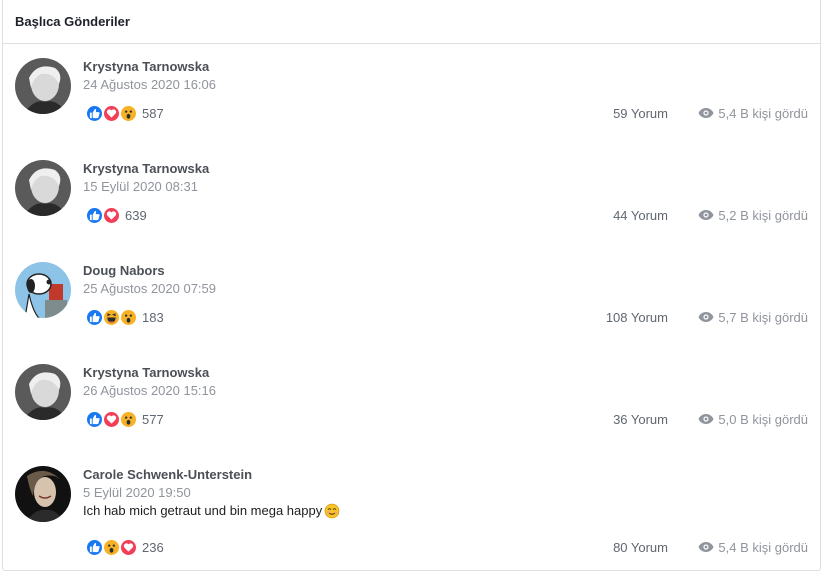 The height and width of the screenshot is (572, 823). I want to click on post-date: 24 Ağustos 2020 16:06, so click(149, 85).